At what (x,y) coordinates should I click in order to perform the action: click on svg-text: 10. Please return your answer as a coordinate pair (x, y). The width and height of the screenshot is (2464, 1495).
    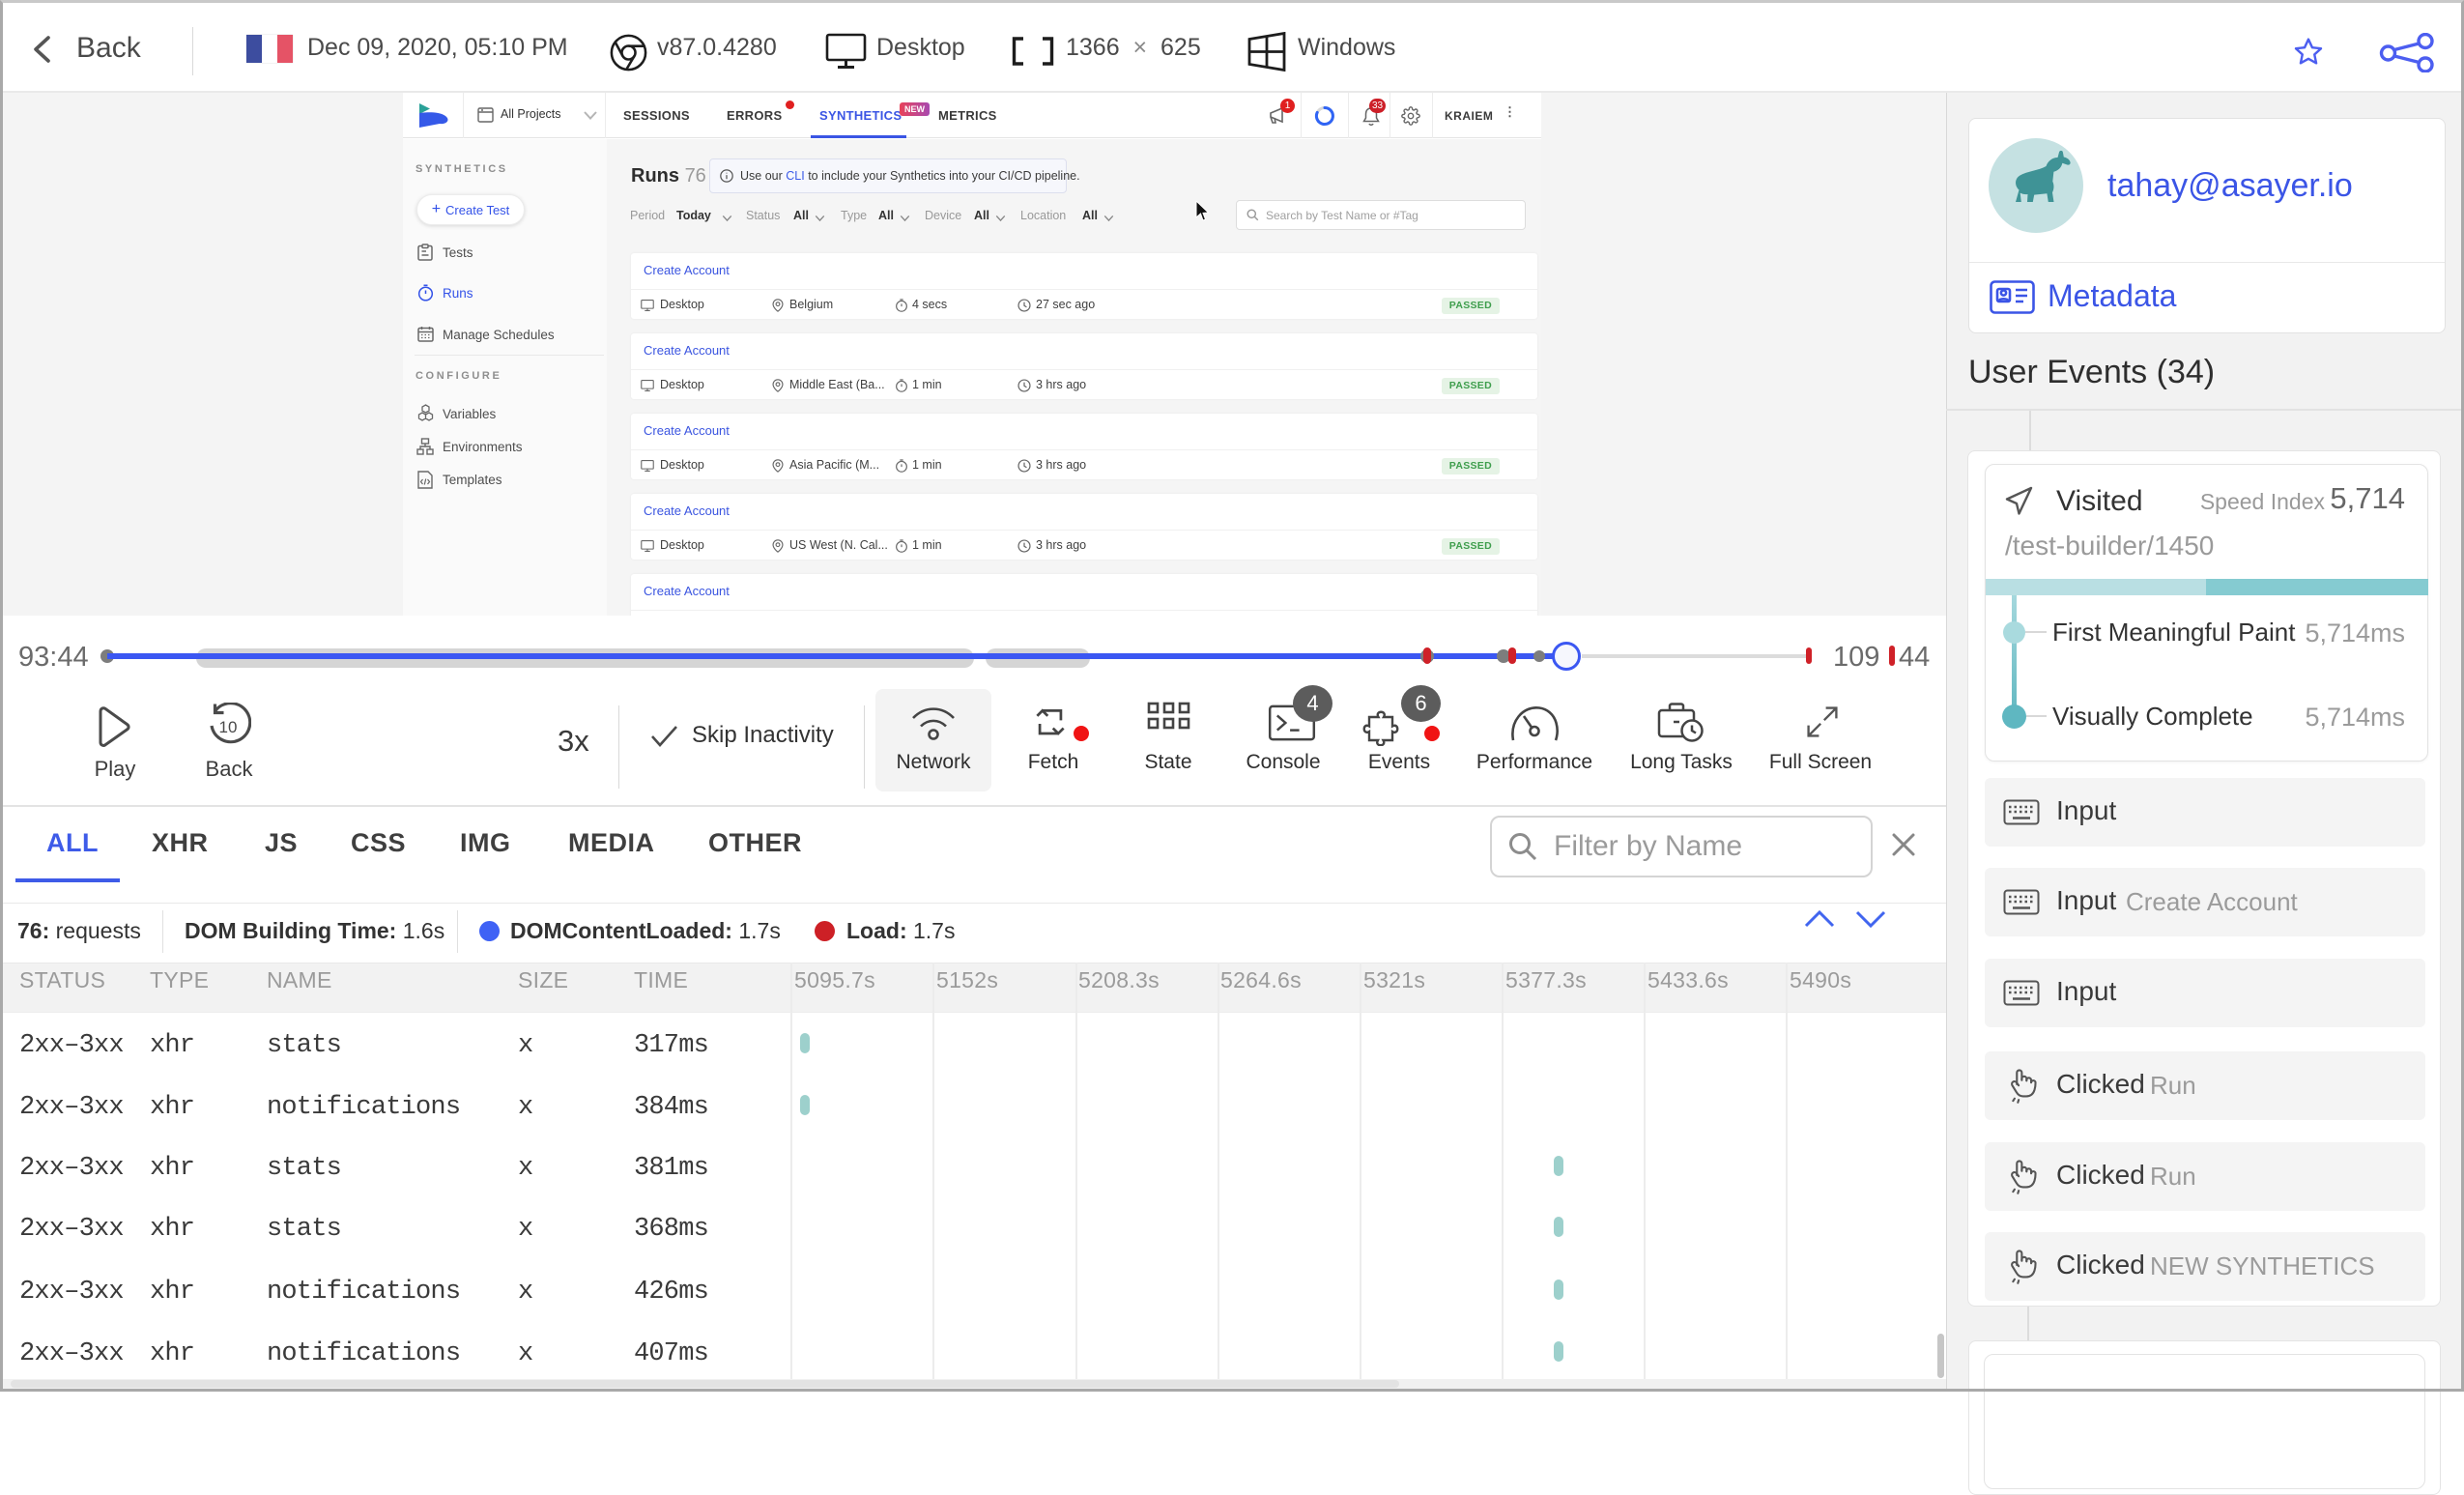
    Looking at the image, I should click on (228, 727).